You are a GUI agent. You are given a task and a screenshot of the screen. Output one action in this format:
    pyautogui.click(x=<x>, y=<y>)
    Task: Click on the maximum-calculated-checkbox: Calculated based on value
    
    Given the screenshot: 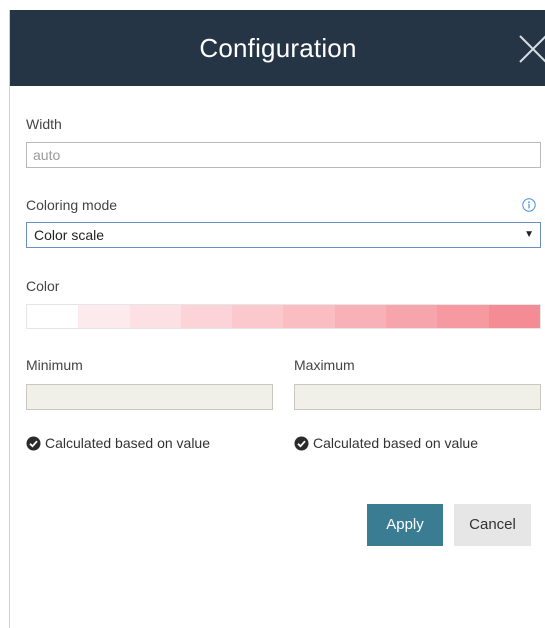 What is the action you would take?
    pyautogui.click(x=386, y=443)
    